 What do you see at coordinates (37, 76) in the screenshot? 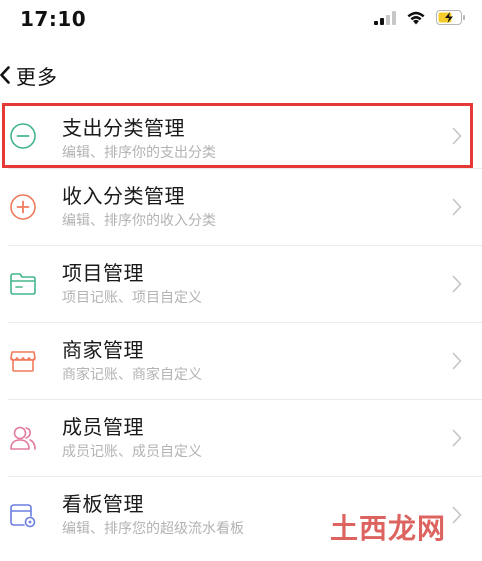
I see `page-title: 更多` at bounding box center [37, 76].